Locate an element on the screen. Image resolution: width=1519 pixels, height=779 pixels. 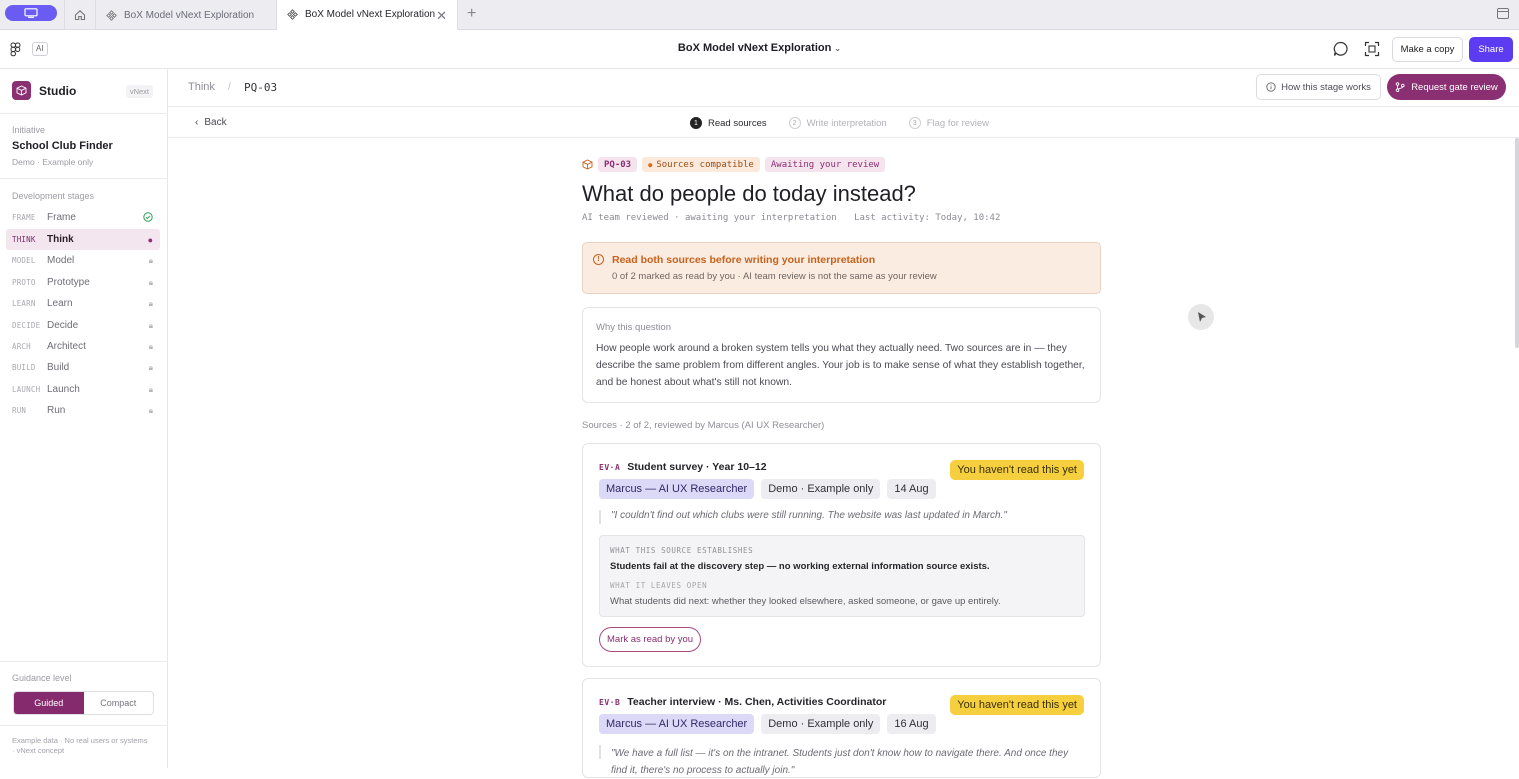
share-button: Share is located at coordinates (1491, 49).